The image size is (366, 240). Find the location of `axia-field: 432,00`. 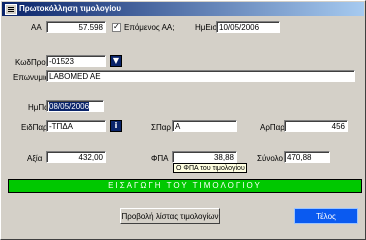

axia-field: 432,00 is located at coordinates (76, 157).